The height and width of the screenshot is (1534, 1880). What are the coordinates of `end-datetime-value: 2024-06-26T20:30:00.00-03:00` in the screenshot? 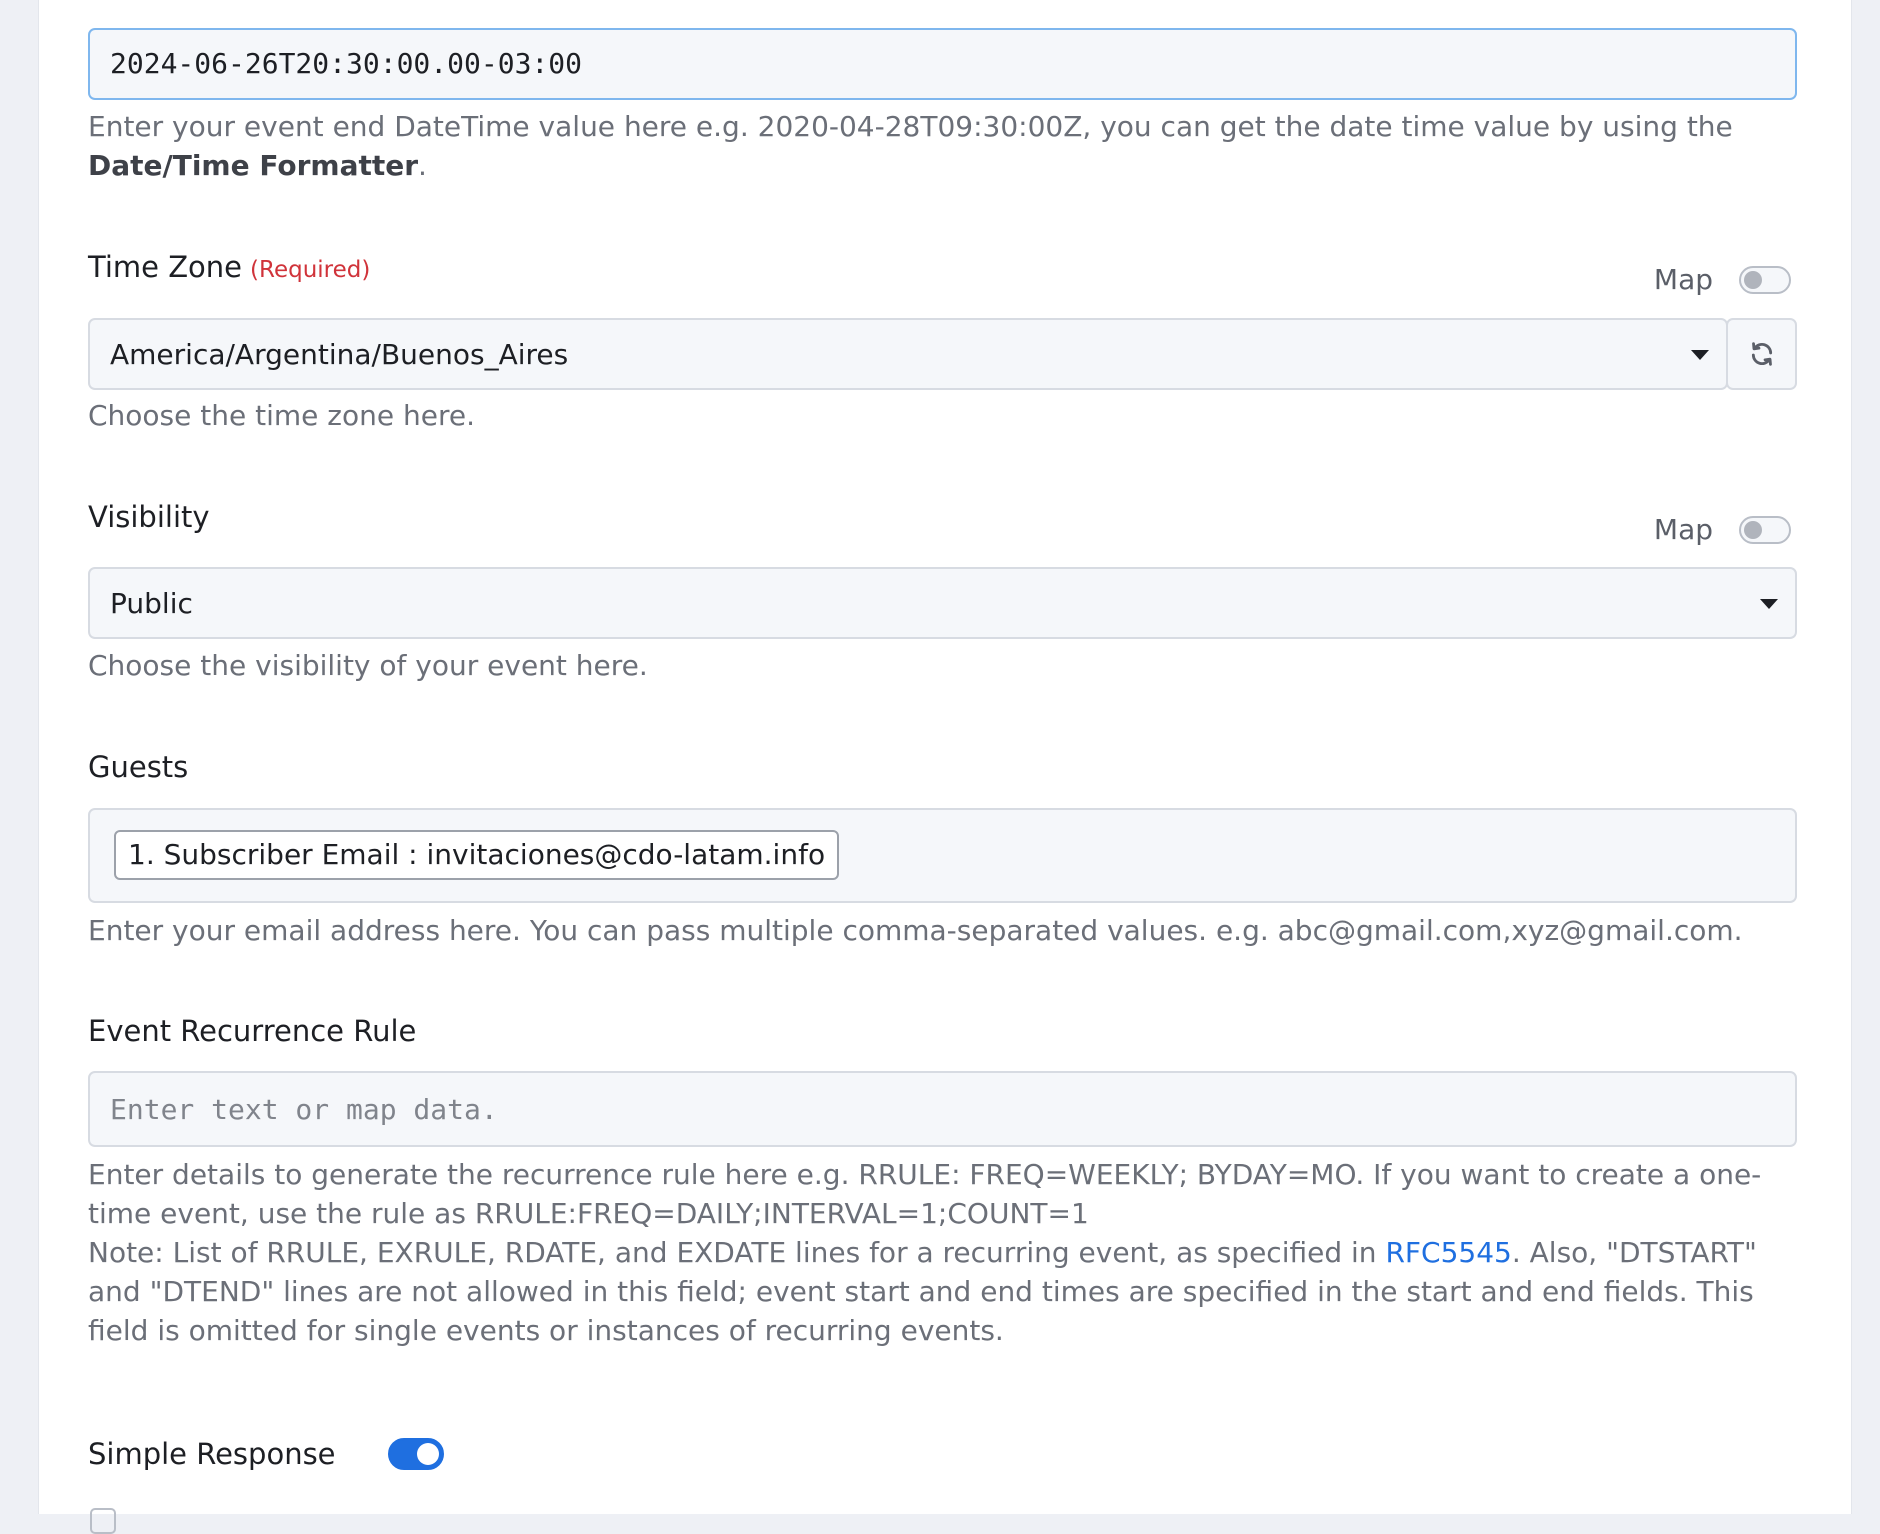 It's located at (346, 63).